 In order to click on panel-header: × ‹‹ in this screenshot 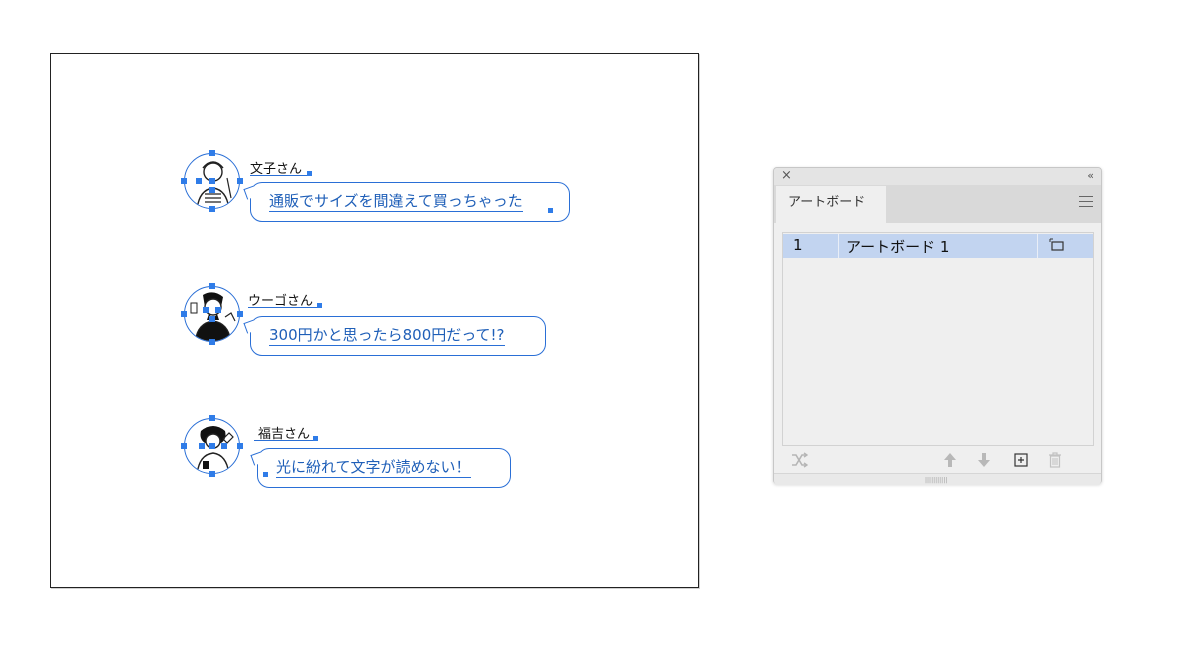, I will do `click(937, 177)`.